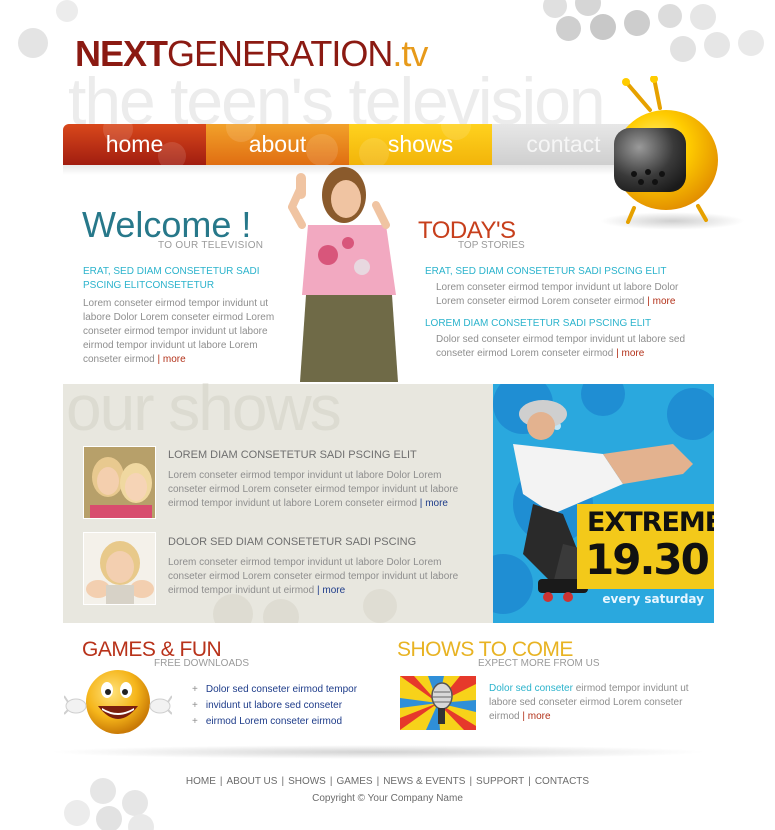 The width and height of the screenshot is (775, 830). I want to click on story-1-more-link: more, so click(664, 301).